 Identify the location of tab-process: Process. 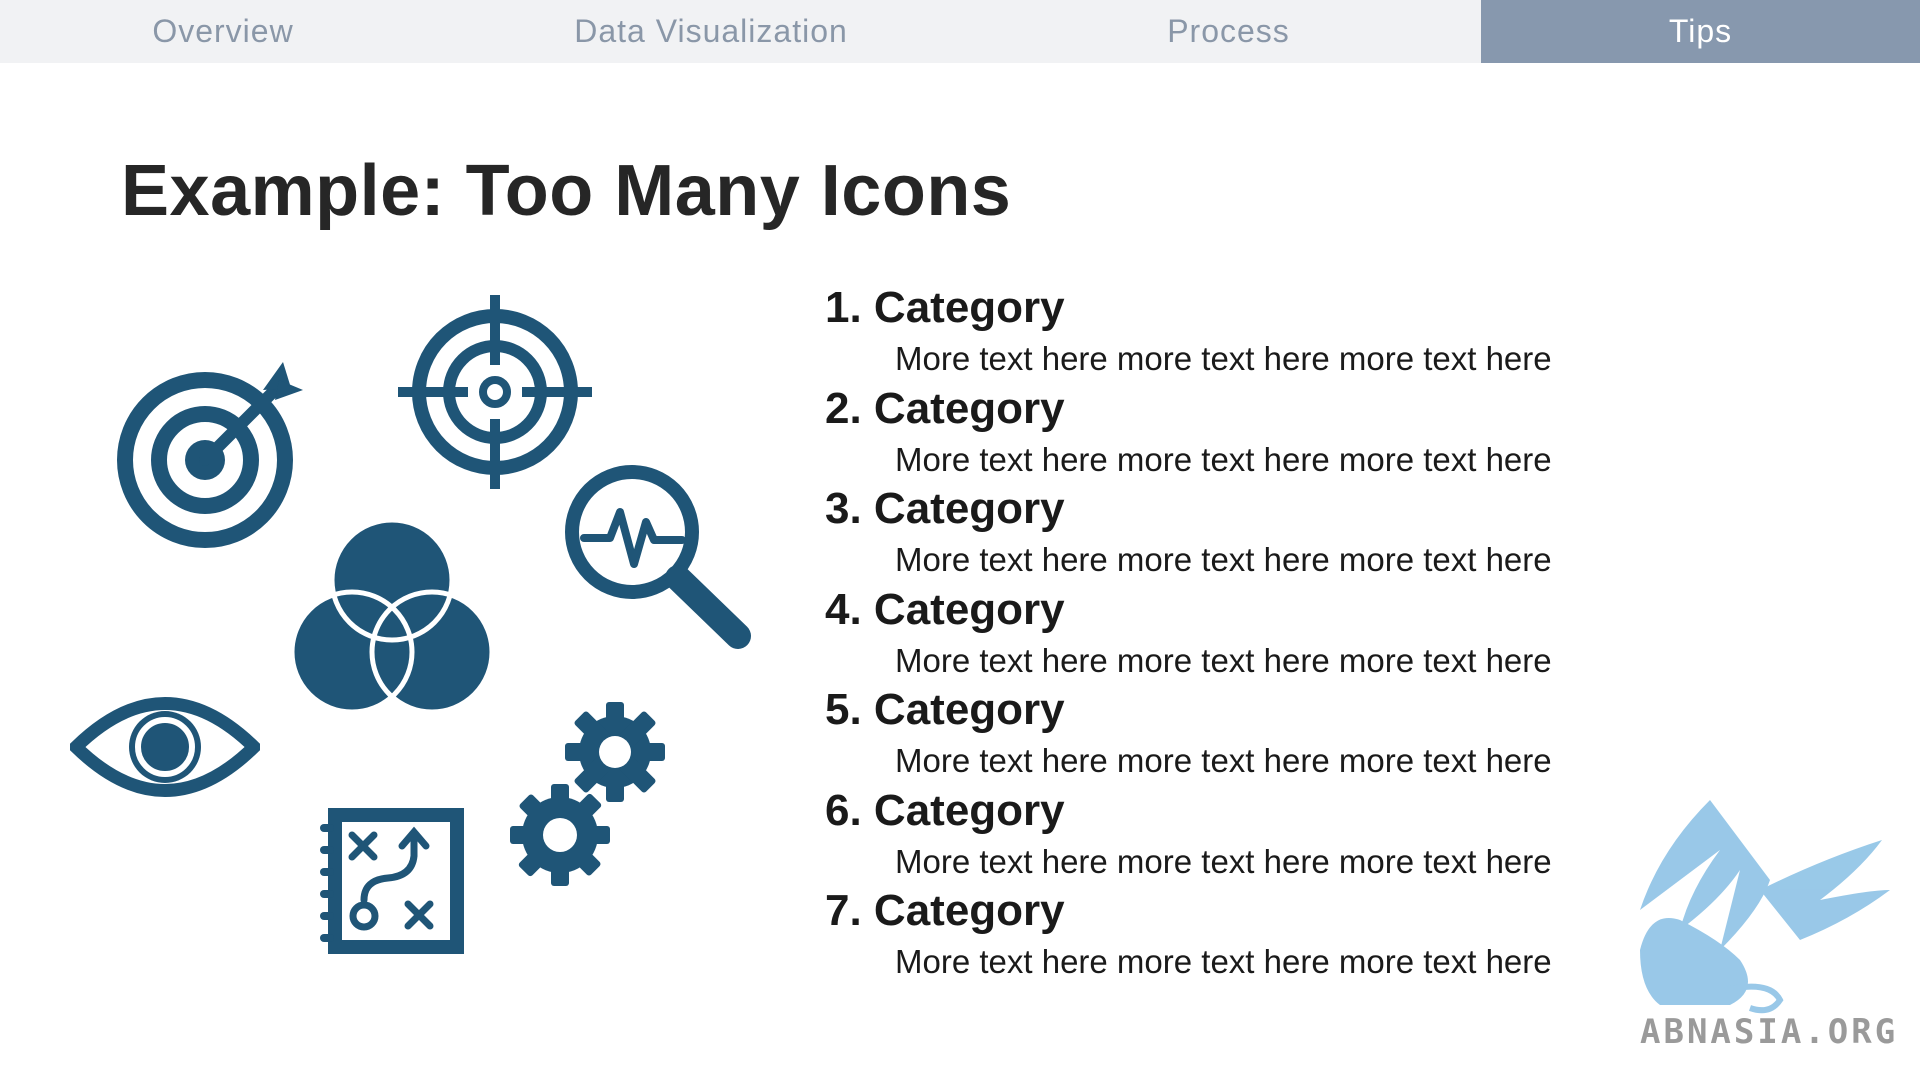
(1228, 31).